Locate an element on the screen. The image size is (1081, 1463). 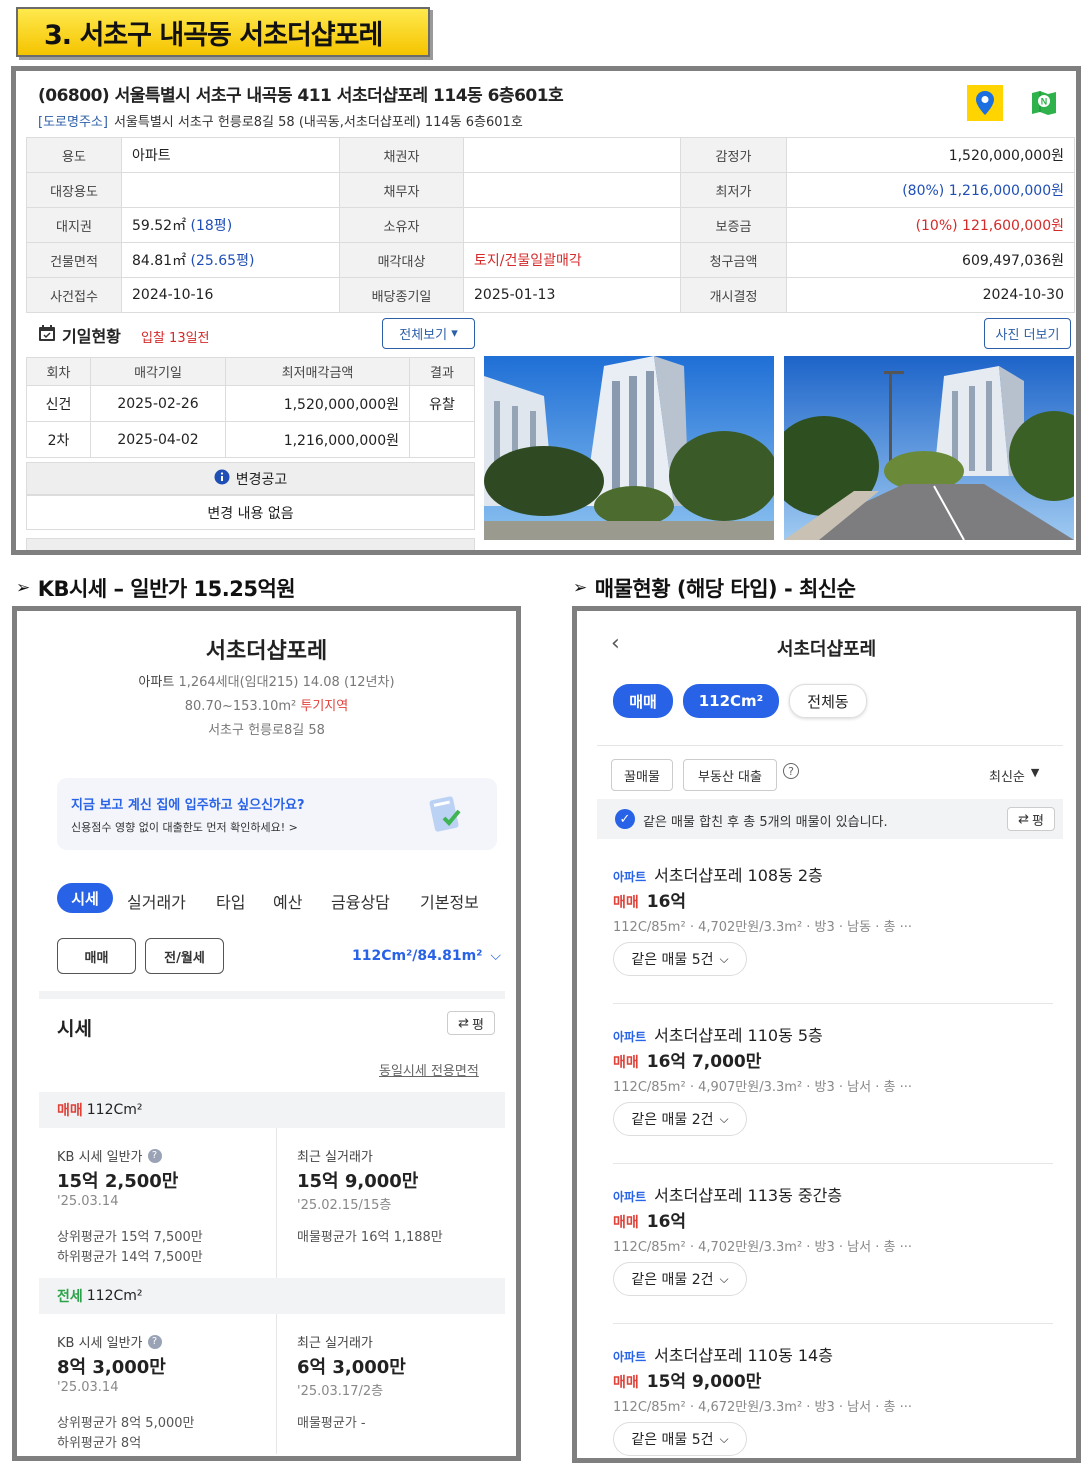
pyeong-value: (25.65평) is located at coordinates (222, 261).